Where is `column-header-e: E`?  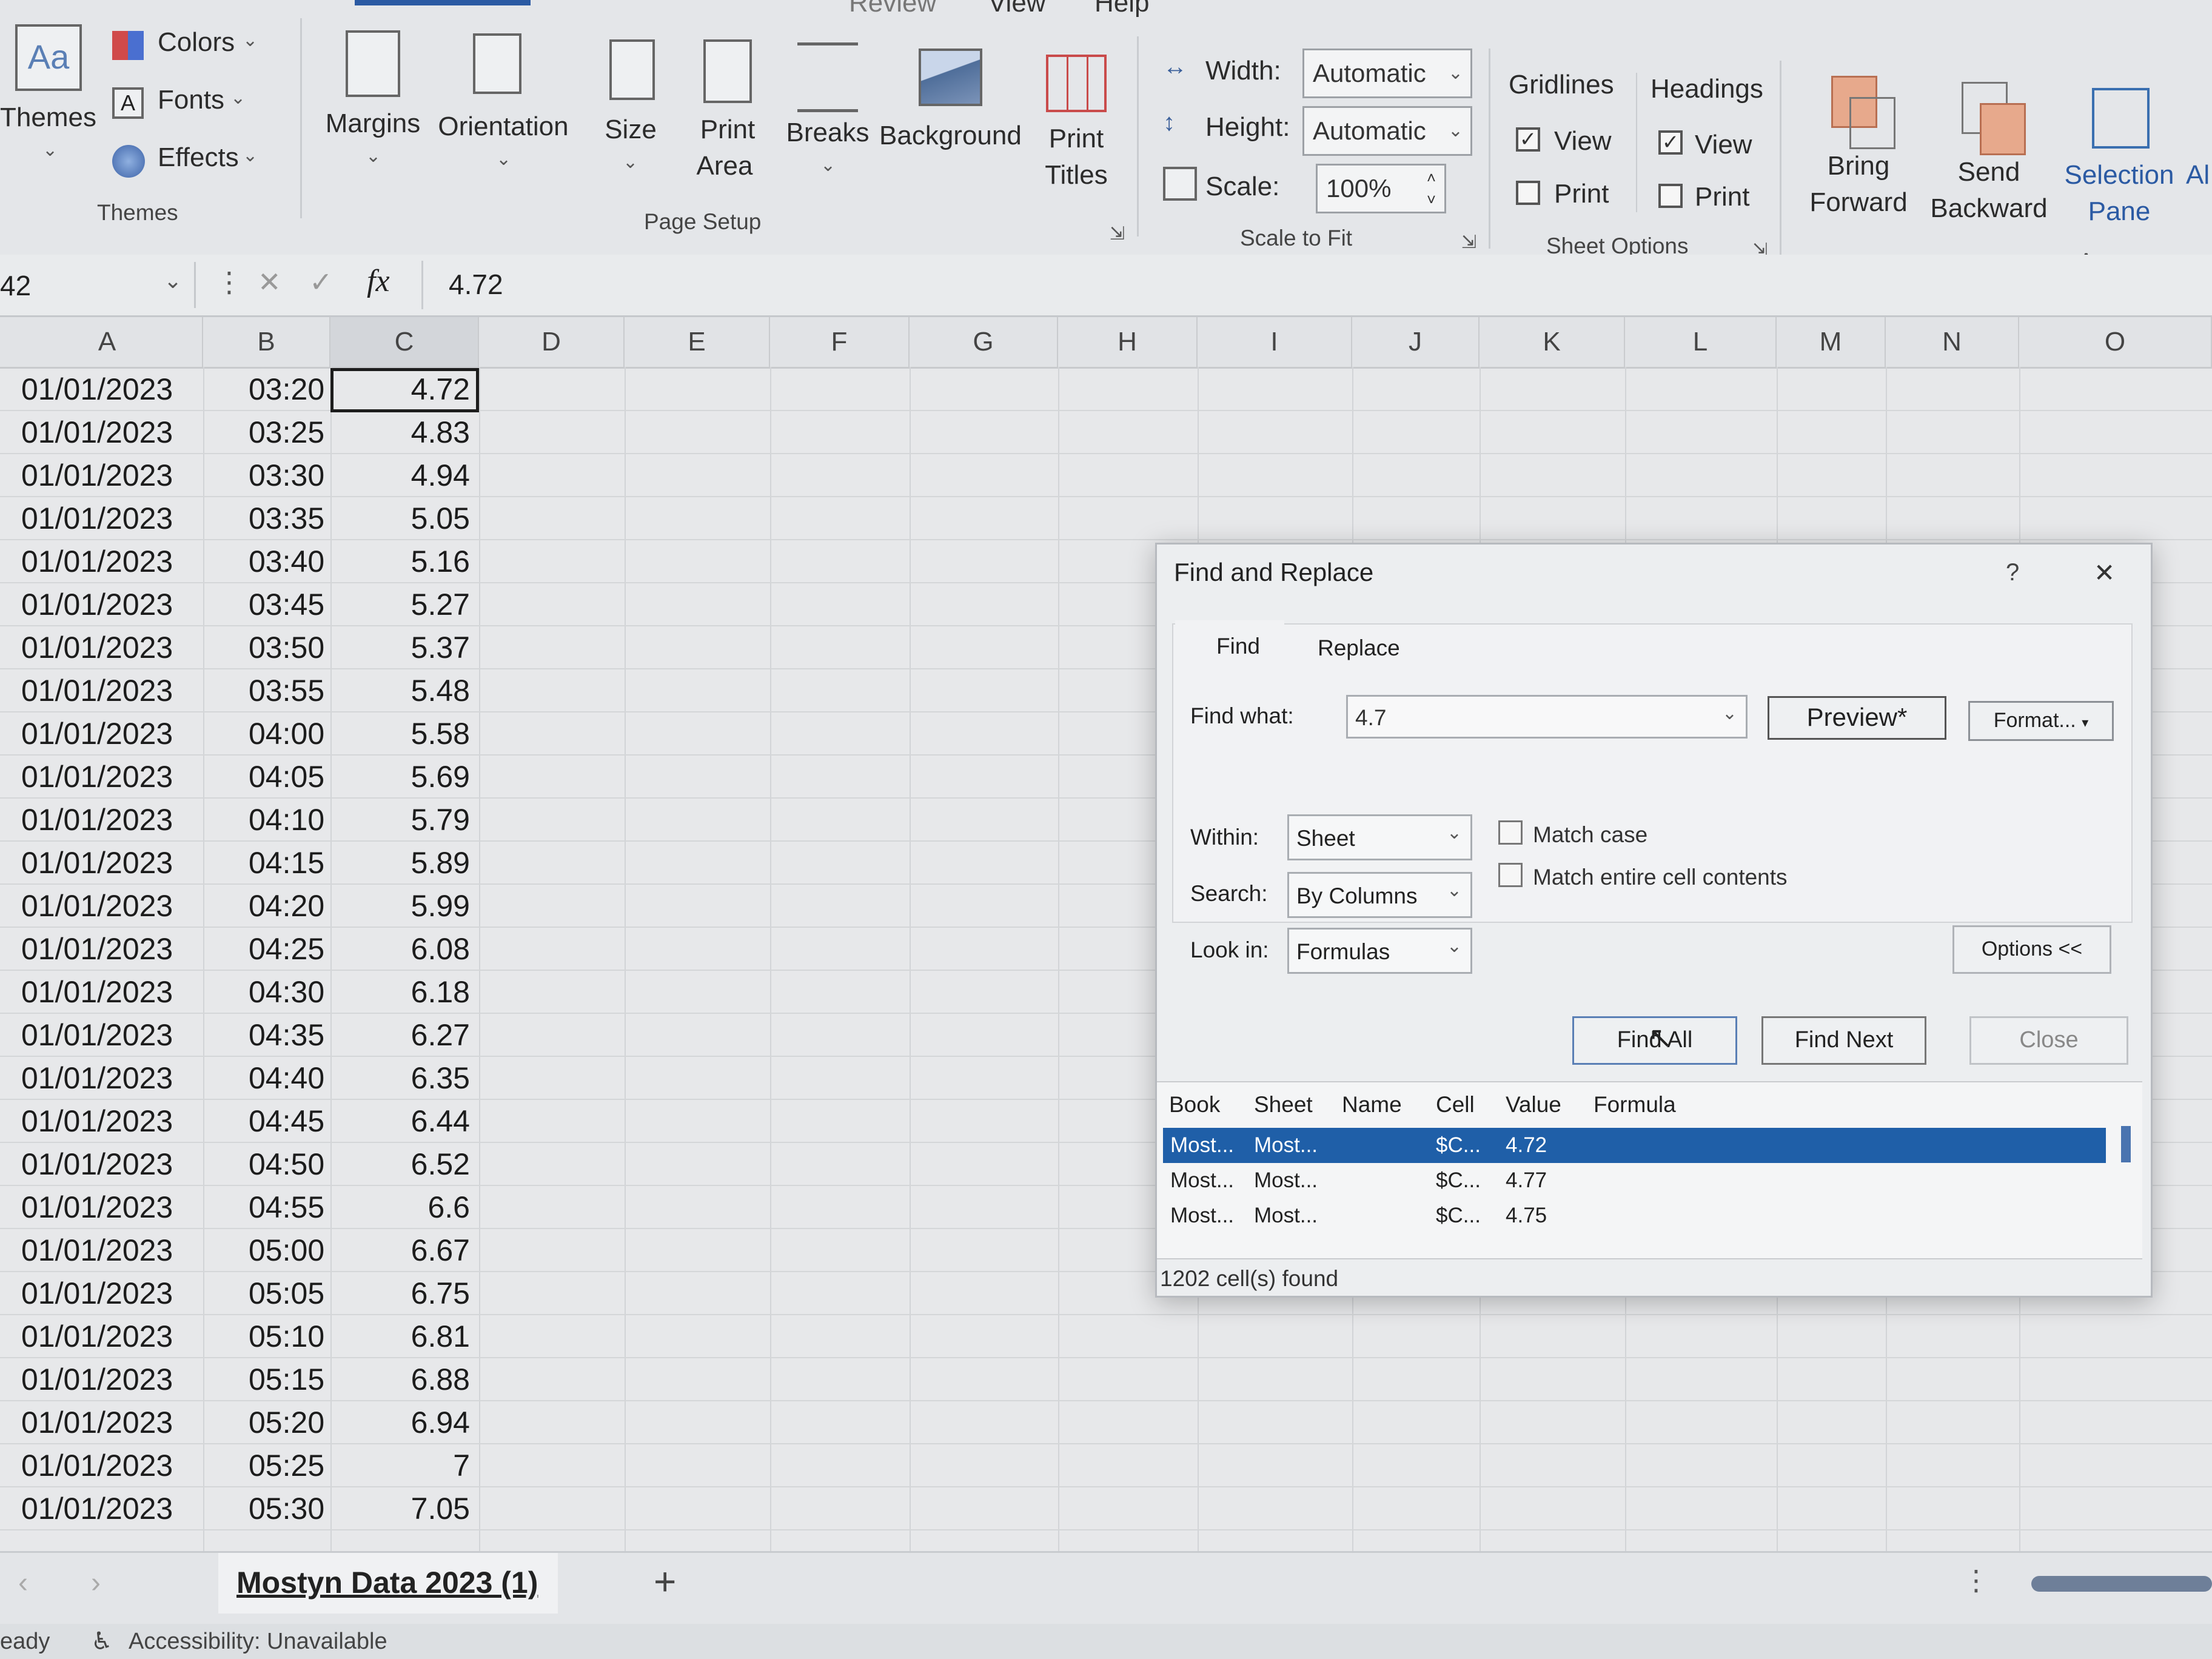
column-header-e: E is located at coordinates (697, 342).